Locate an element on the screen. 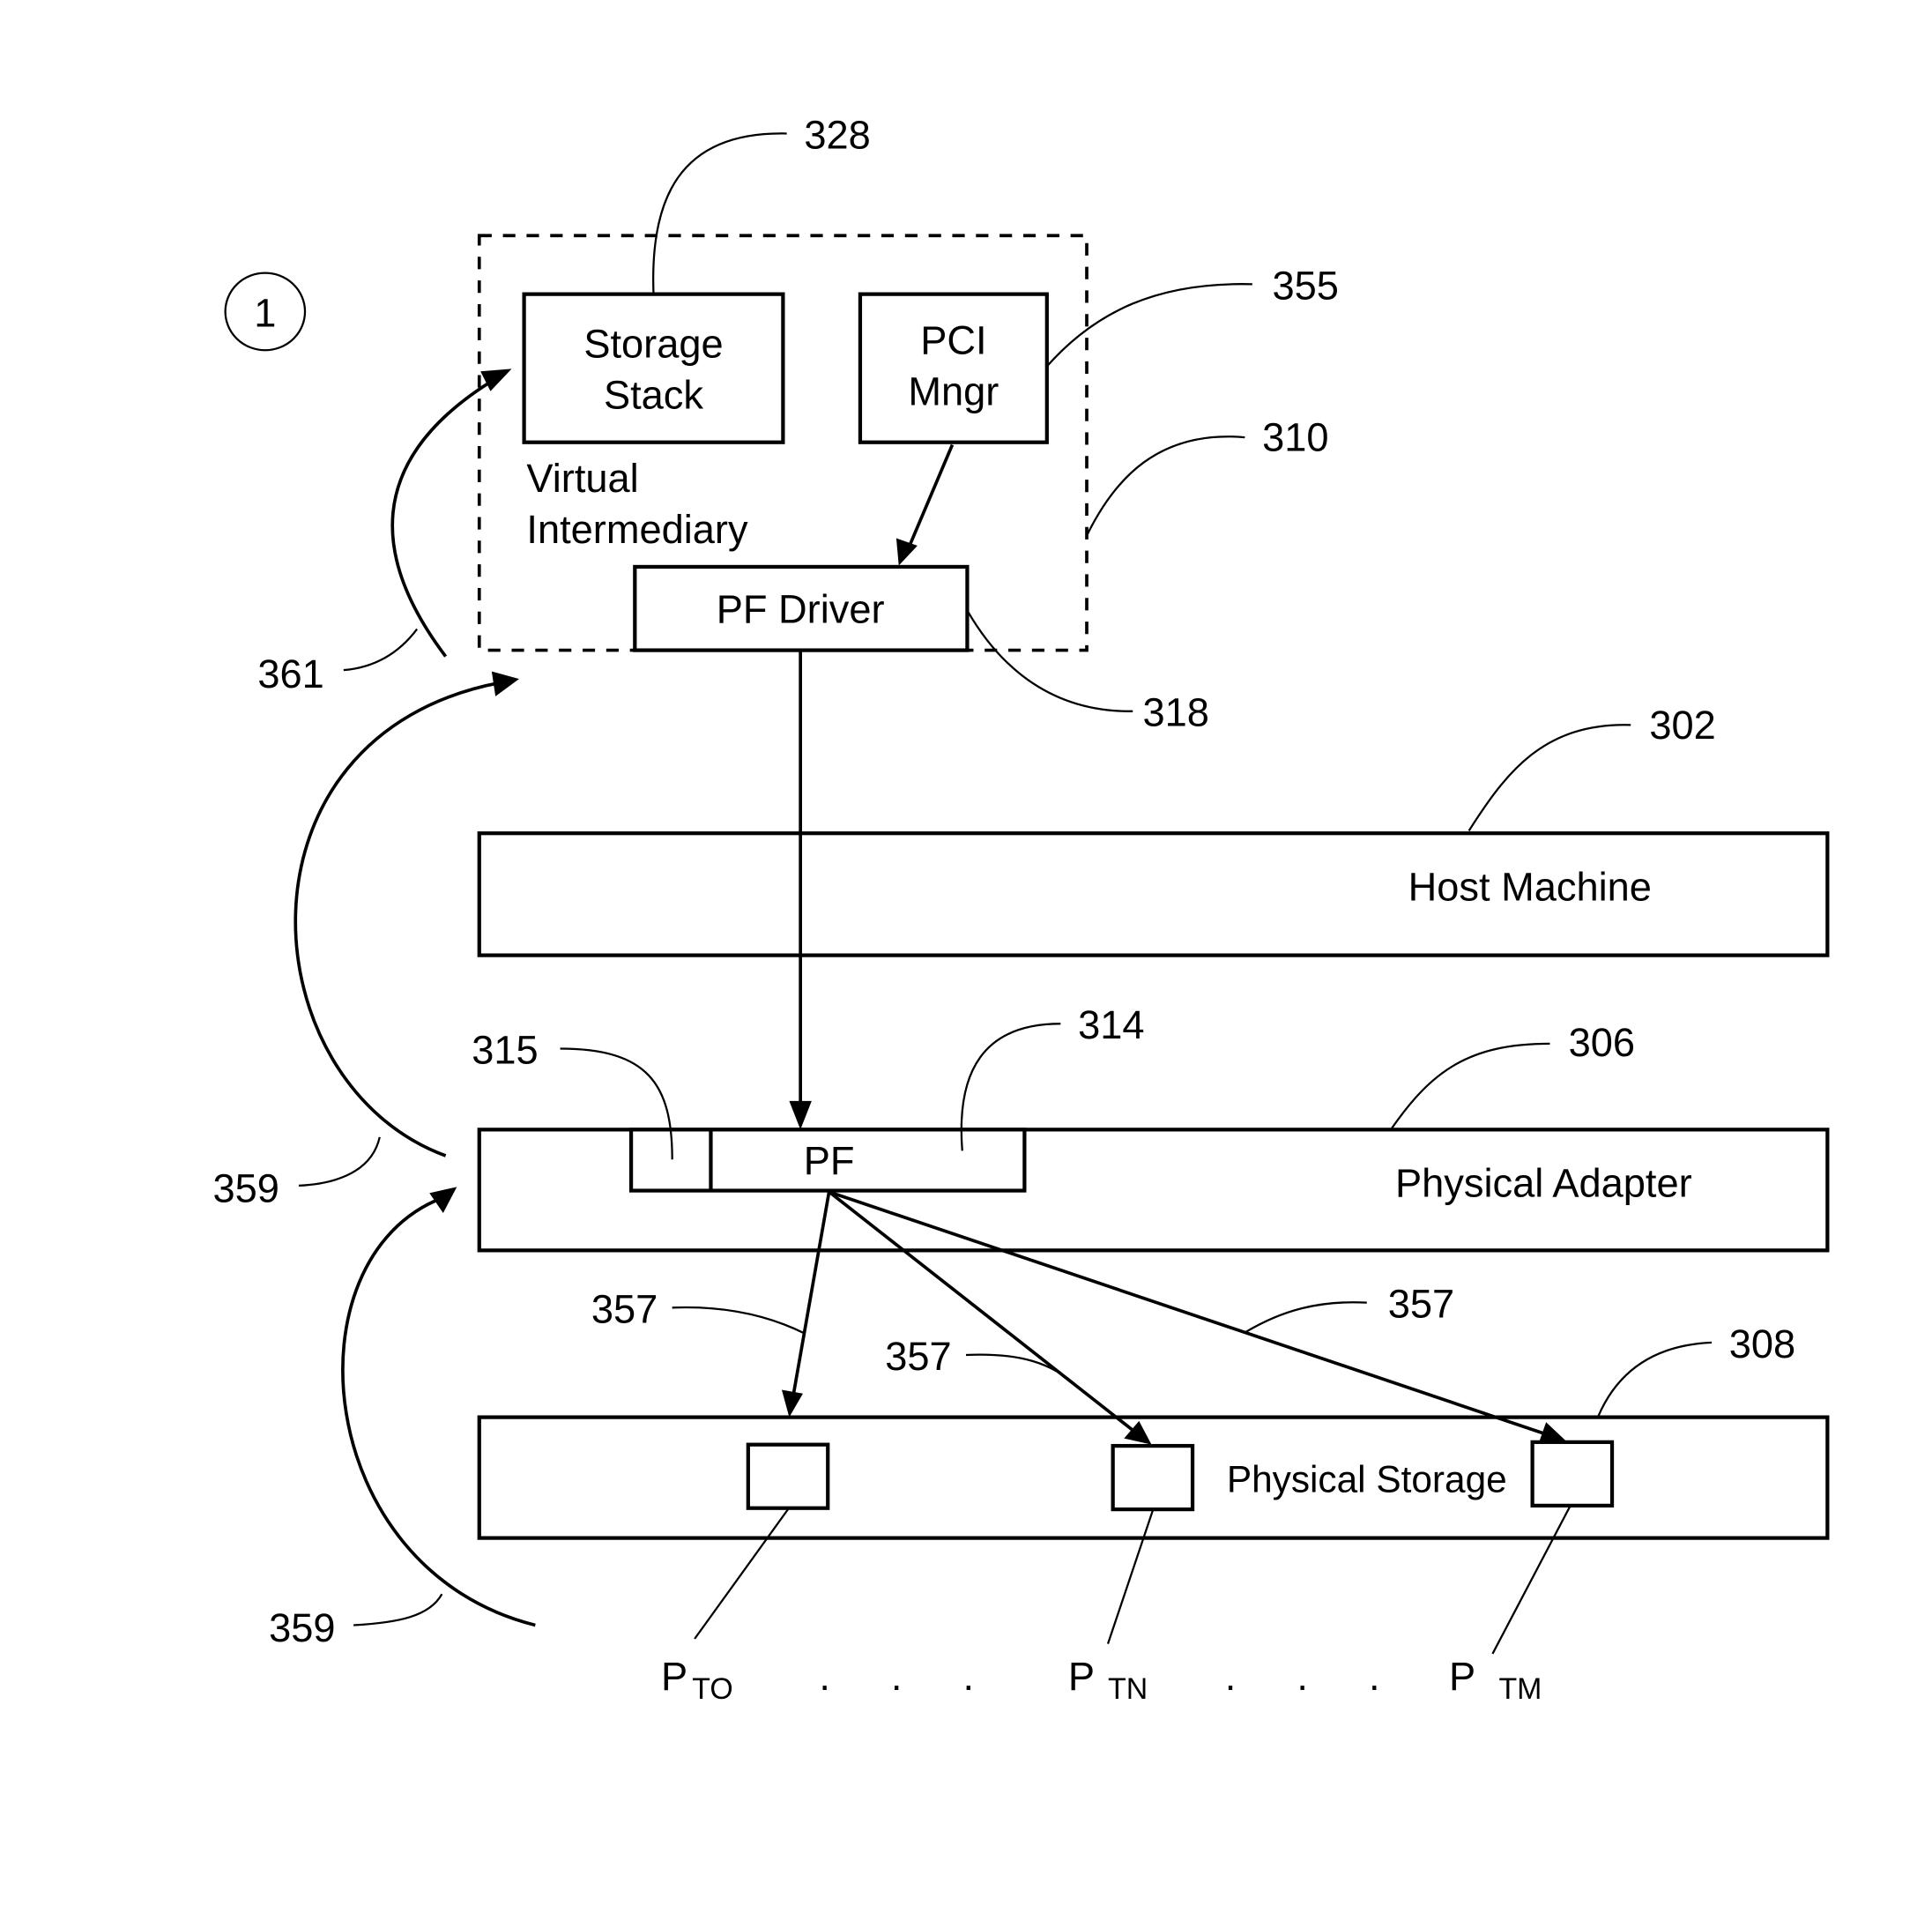 The height and width of the screenshot is (1928, 1932). circled-marker: 1 is located at coordinates (265, 312).